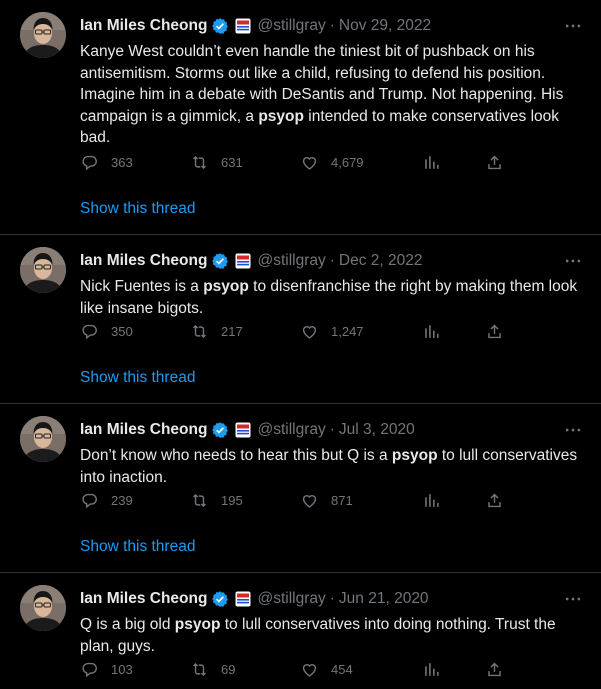 The width and height of the screenshot is (601, 689). What do you see at coordinates (295, 501) in the screenshot?
I see `tweet-actions: 239 195 871` at bounding box center [295, 501].